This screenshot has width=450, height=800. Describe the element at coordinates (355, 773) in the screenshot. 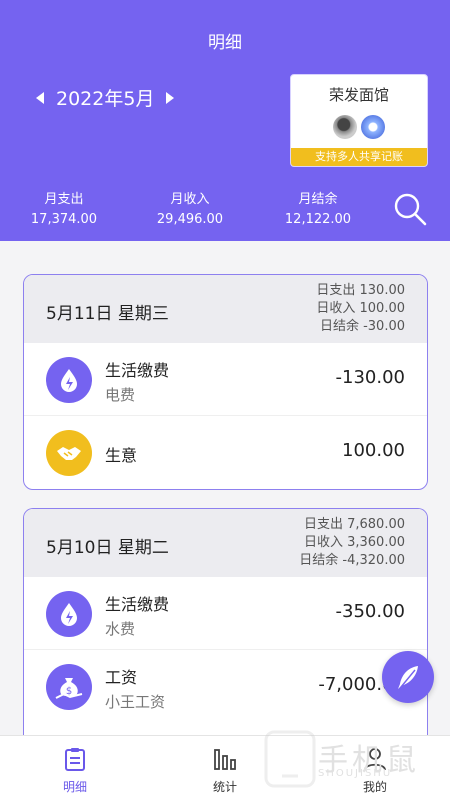

I see `watermark-subtext: SHOUJISHU` at that location.